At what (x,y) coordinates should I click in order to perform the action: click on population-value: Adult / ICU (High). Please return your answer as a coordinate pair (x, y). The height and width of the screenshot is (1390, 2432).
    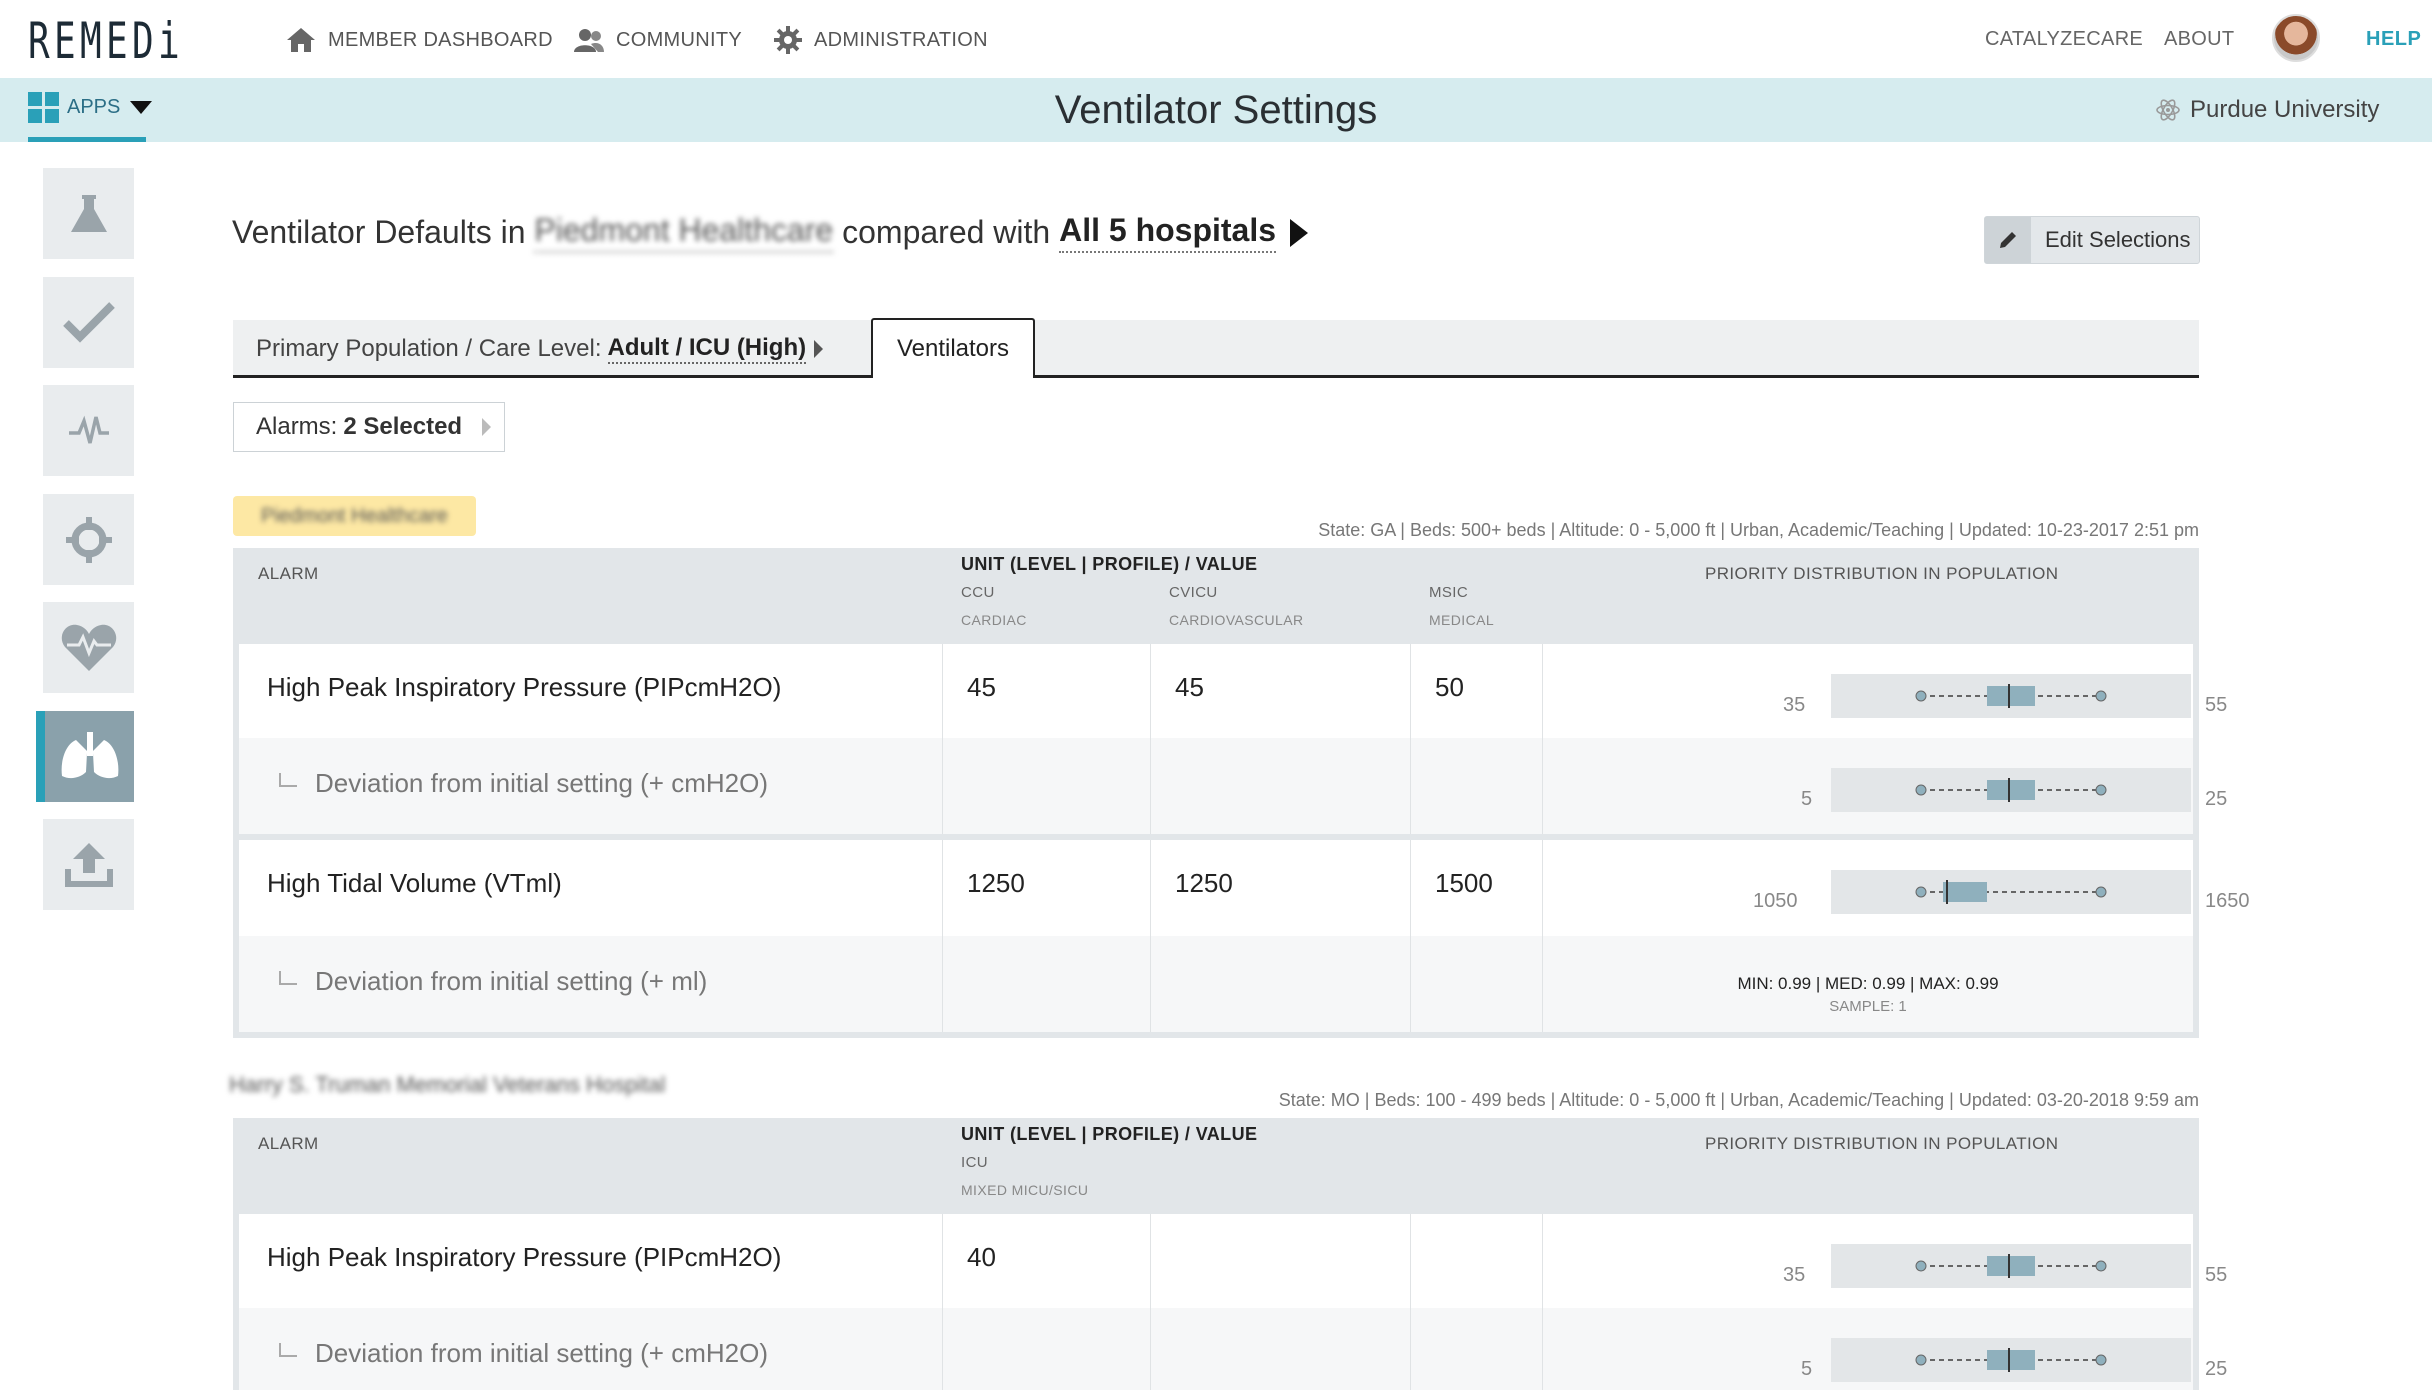
    Looking at the image, I should click on (707, 349).